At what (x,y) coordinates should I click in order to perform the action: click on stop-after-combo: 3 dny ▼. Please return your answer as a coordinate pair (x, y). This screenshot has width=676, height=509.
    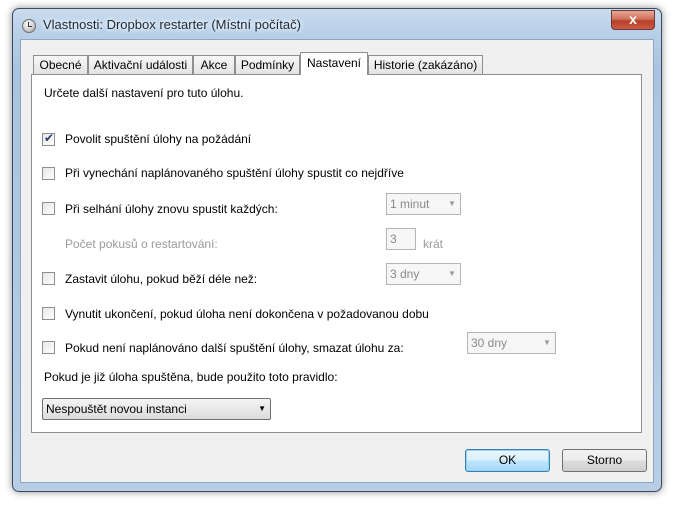
    Looking at the image, I should click on (423, 274).